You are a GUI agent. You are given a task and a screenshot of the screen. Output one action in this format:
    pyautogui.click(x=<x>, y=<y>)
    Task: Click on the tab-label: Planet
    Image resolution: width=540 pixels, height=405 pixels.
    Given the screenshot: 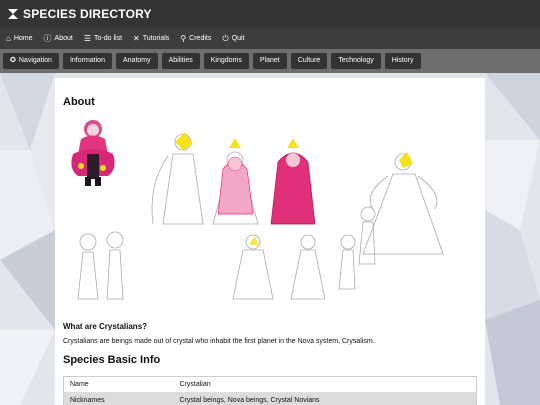 What is the action you would take?
    pyautogui.click(x=269, y=60)
    